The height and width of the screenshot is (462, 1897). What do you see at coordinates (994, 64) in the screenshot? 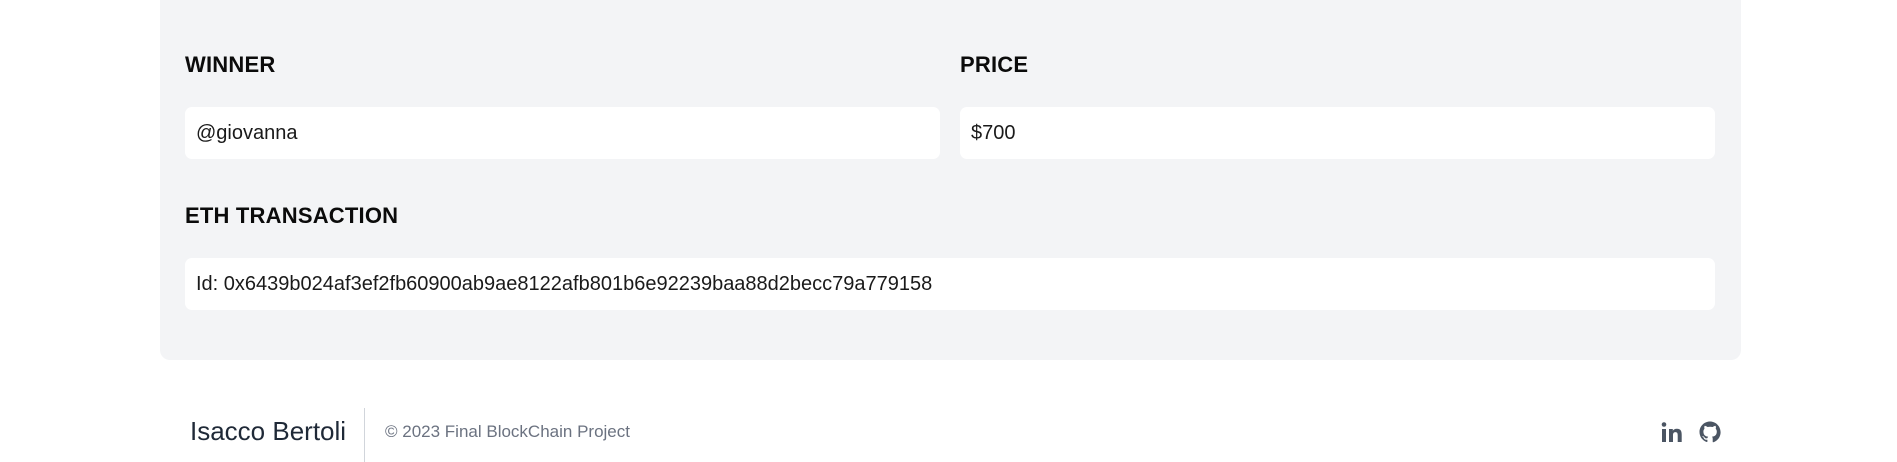
I see `price-label: PRICE` at bounding box center [994, 64].